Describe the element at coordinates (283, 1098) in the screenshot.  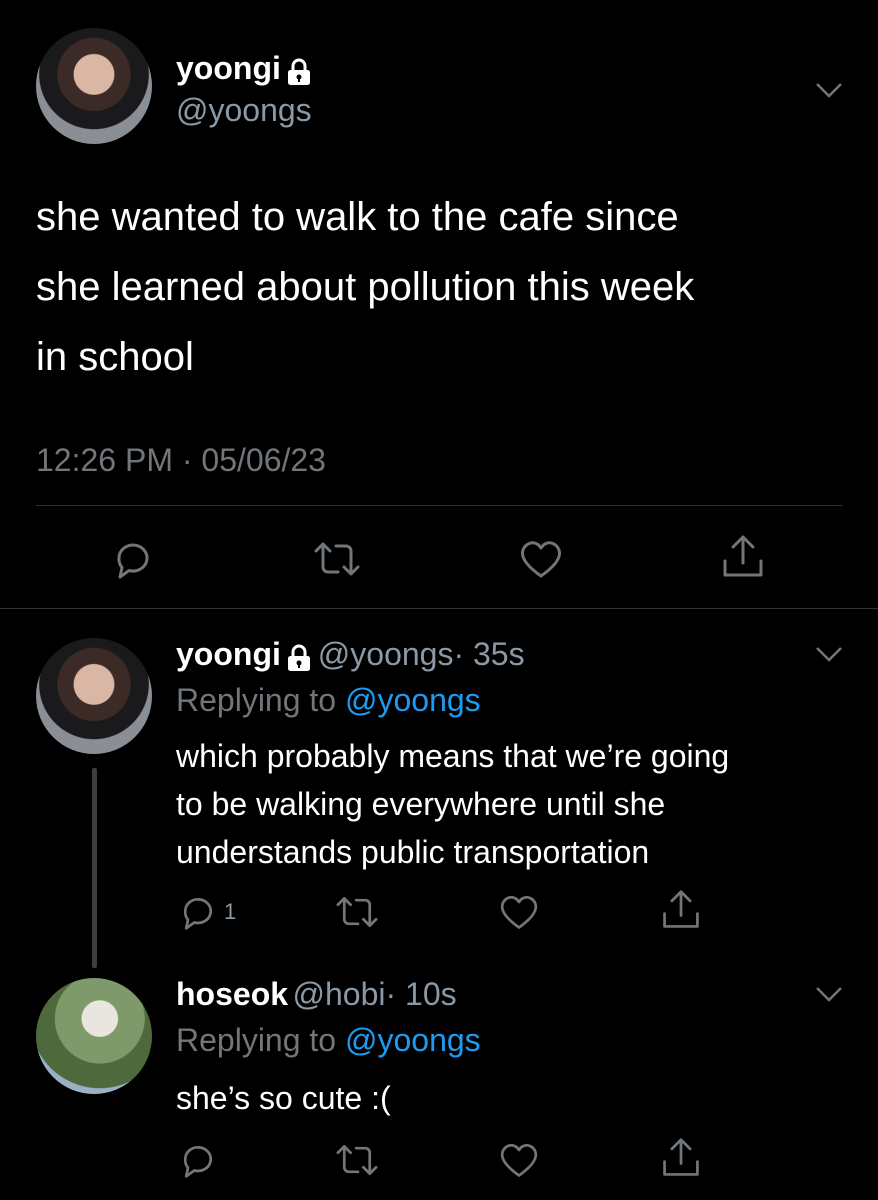
I see `reply-text-line: she’s so cute :(` at that location.